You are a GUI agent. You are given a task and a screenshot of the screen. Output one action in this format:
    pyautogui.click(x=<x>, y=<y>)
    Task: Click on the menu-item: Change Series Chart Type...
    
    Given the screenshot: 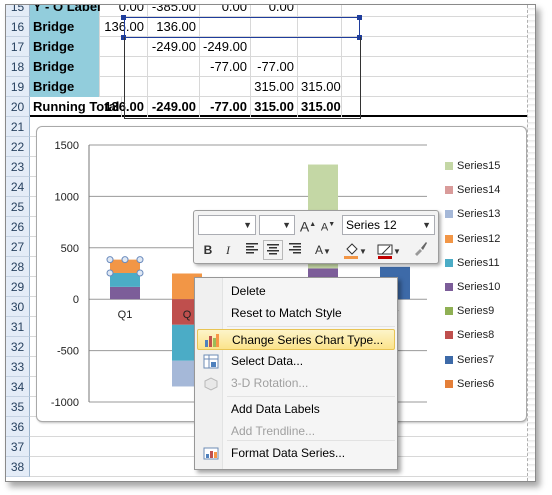 What is the action you would take?
    pyautogui.click(x=296, y=339)
    